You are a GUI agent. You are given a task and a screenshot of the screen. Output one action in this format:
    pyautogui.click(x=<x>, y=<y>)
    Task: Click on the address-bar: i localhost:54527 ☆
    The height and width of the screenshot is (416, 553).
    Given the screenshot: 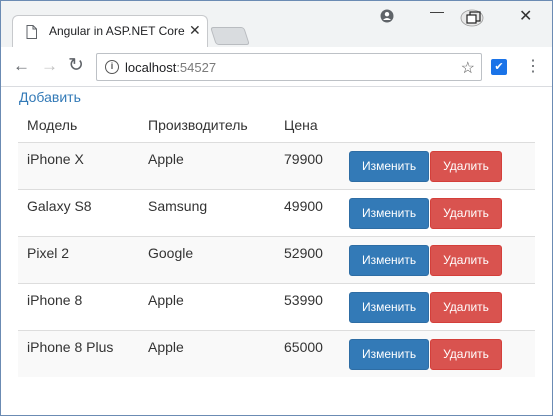 What is the action you would take?
    pyautogui.click(x=289, y=67)
    